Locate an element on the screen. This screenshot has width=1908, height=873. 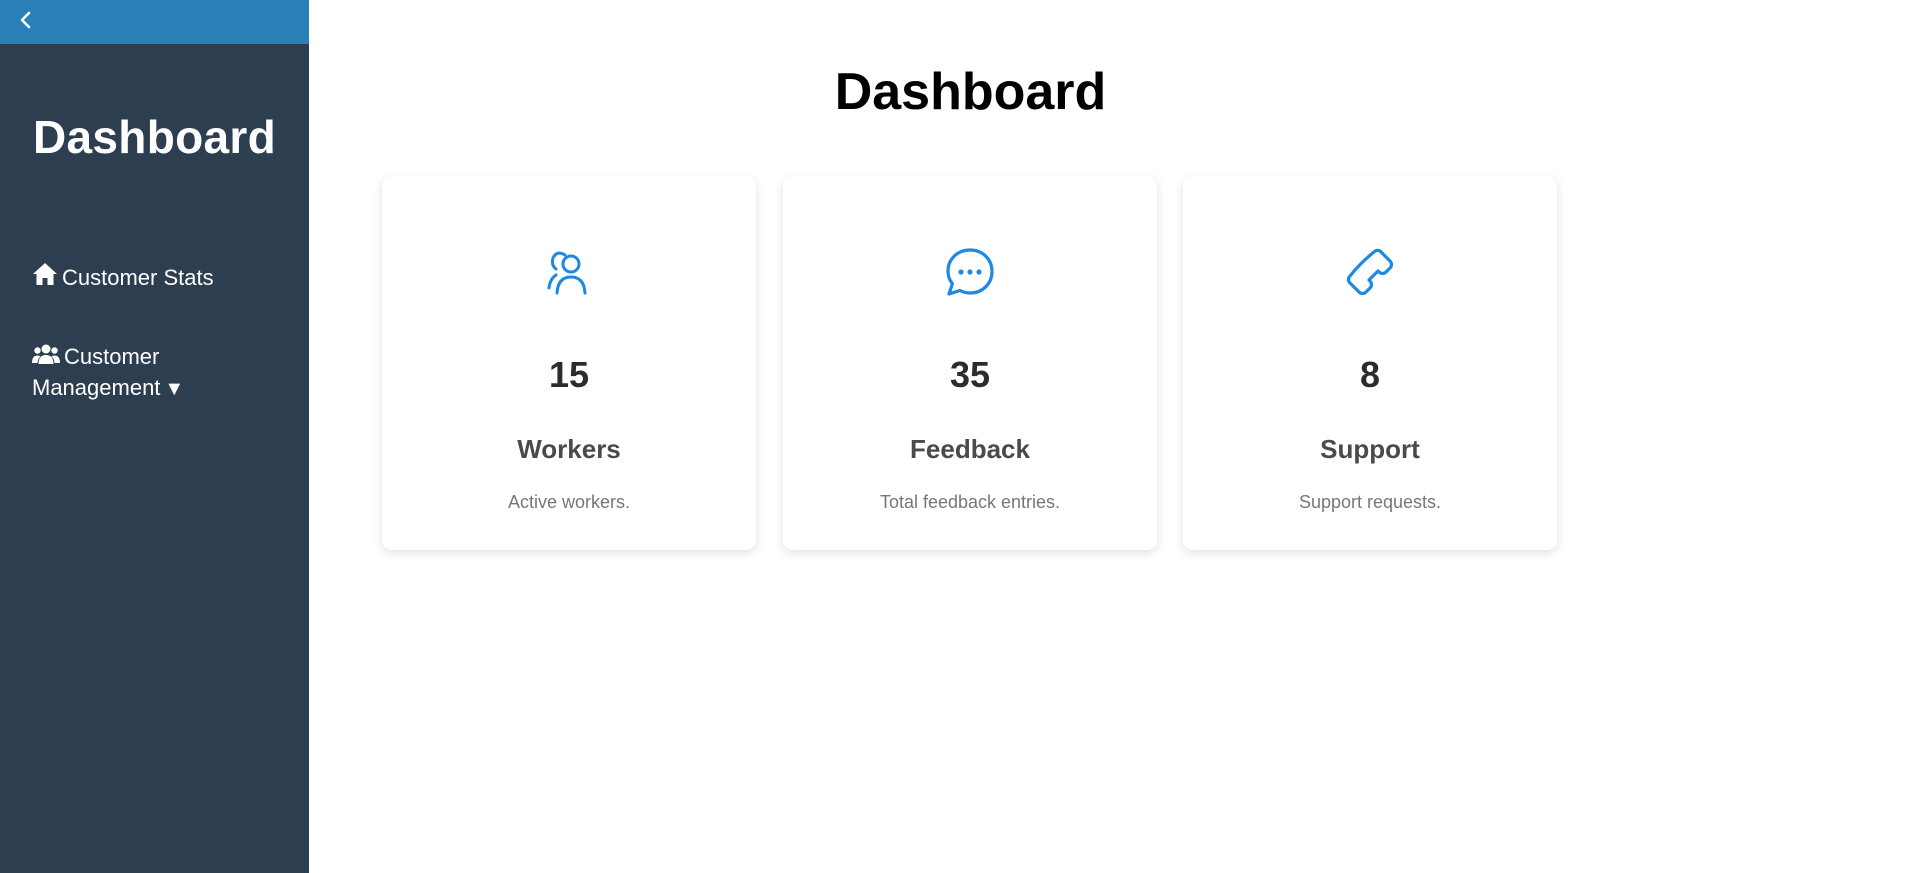
users-icon is located at coordinates (46, 358).